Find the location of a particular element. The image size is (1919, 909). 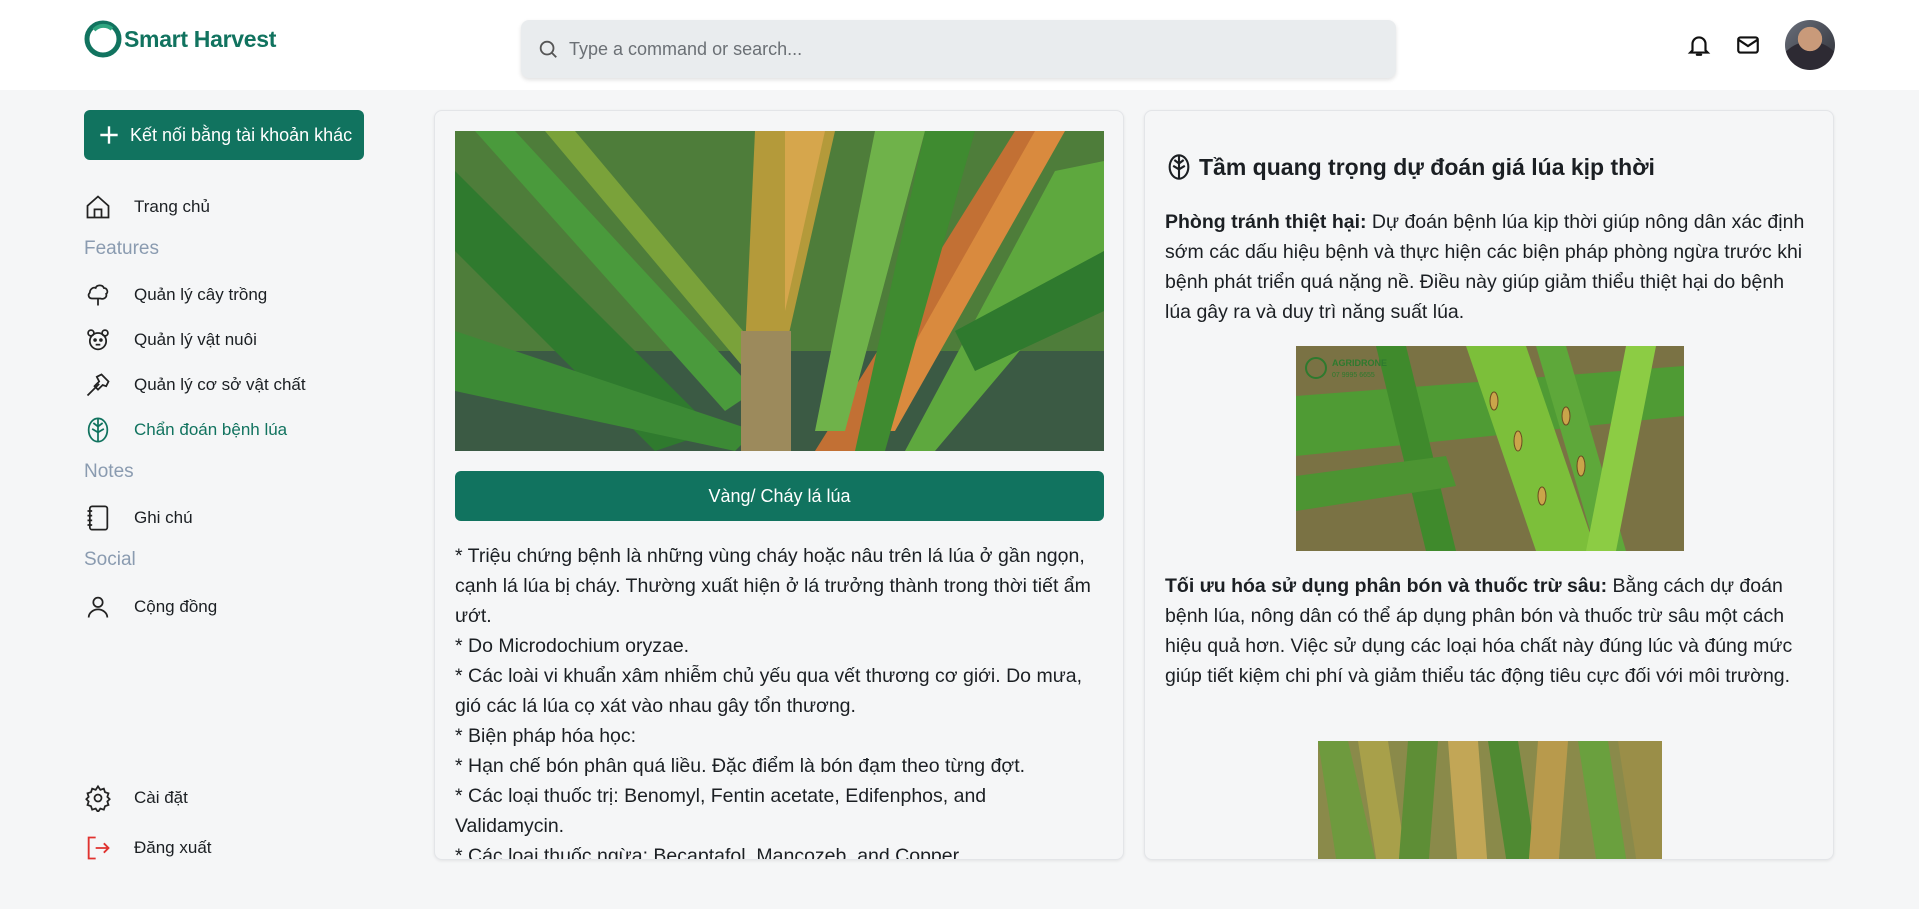

mail-icon is located at coordinates (1748, 45).